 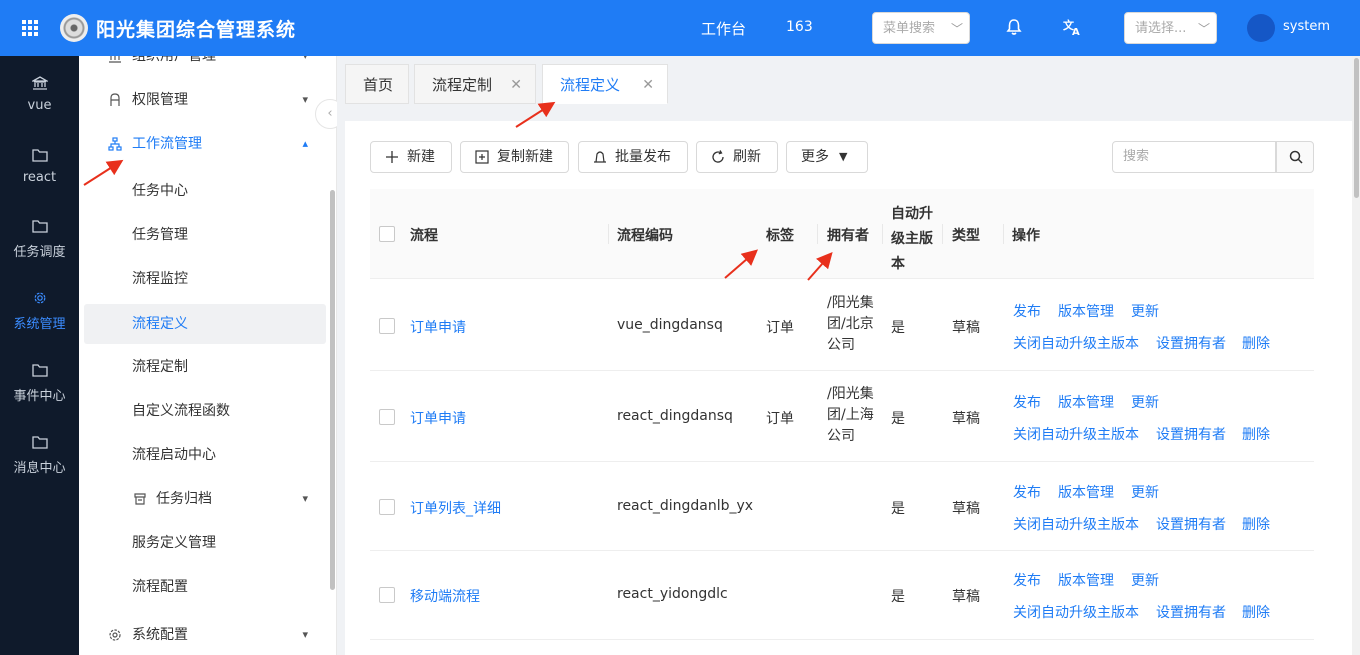 What do you see at coordinates (799, 27) in the screenshot?
I see `notification-count: 163` at bounding box center [799, 27].